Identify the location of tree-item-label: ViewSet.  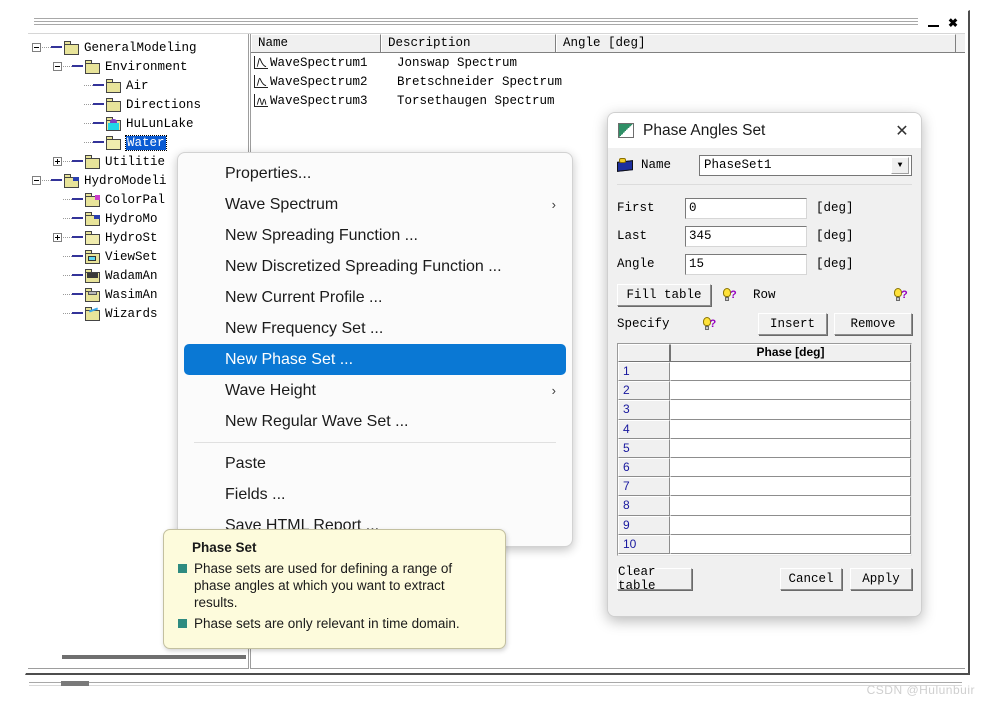
(131, 256).